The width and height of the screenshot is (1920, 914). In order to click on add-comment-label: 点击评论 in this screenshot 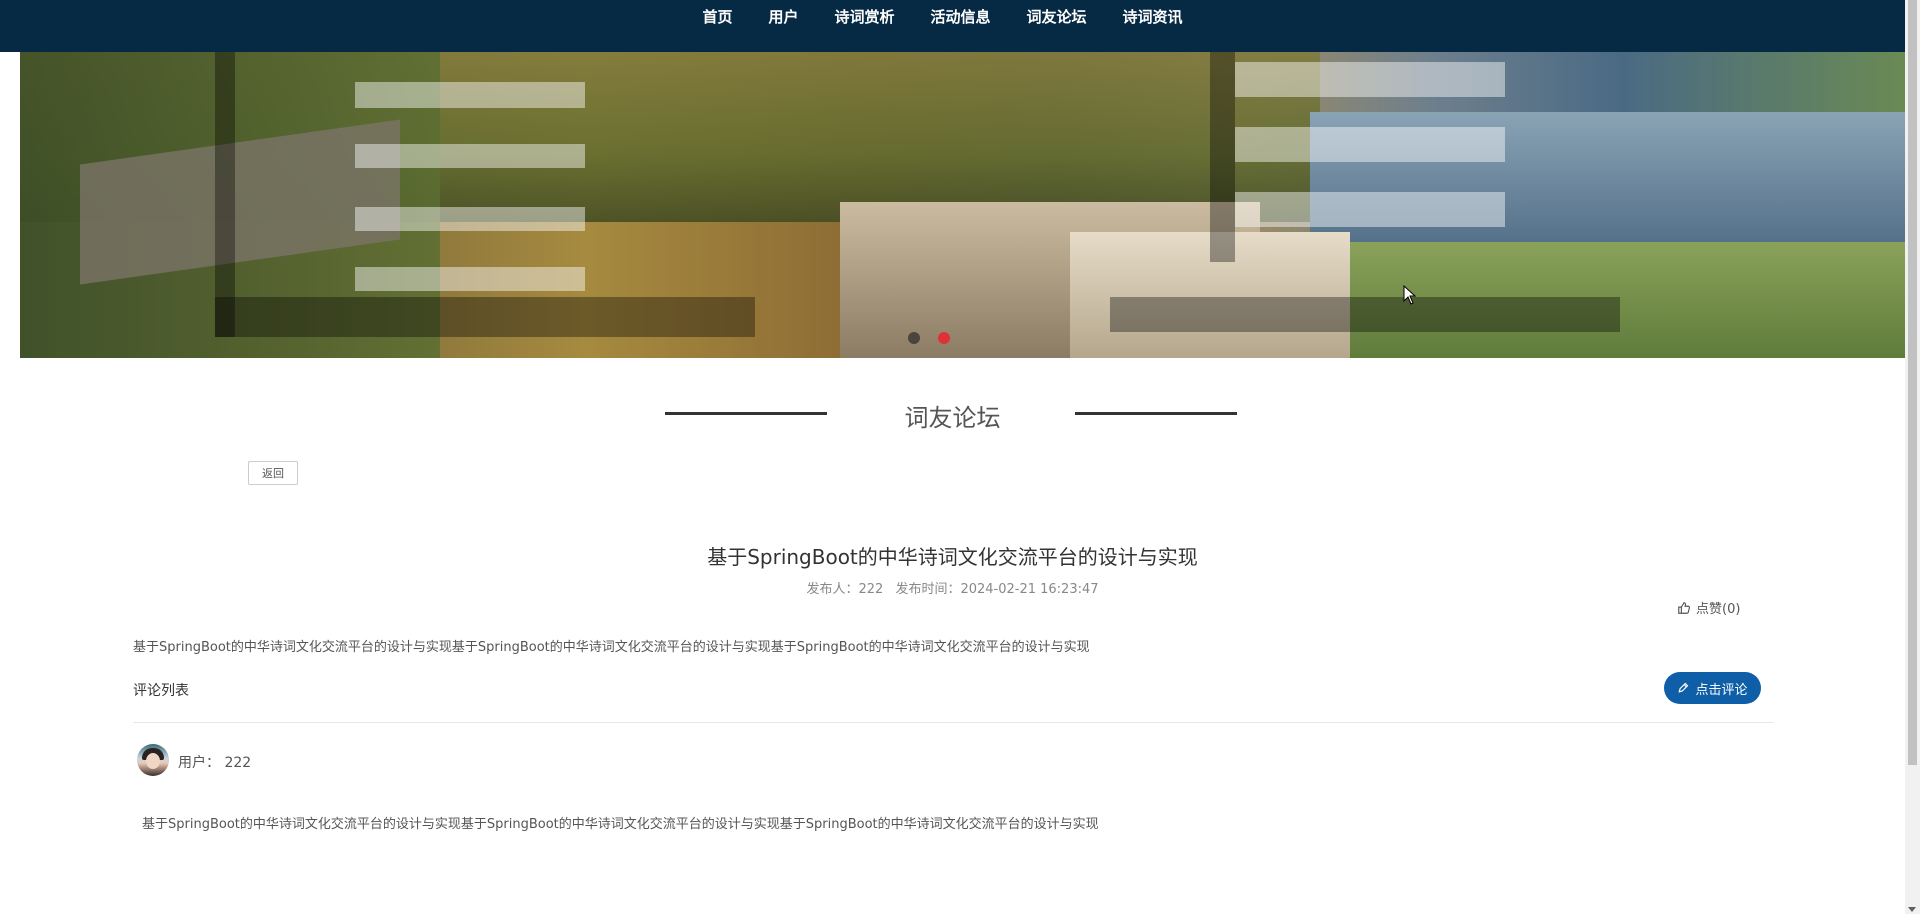, I will do `click(1721, 690)`.